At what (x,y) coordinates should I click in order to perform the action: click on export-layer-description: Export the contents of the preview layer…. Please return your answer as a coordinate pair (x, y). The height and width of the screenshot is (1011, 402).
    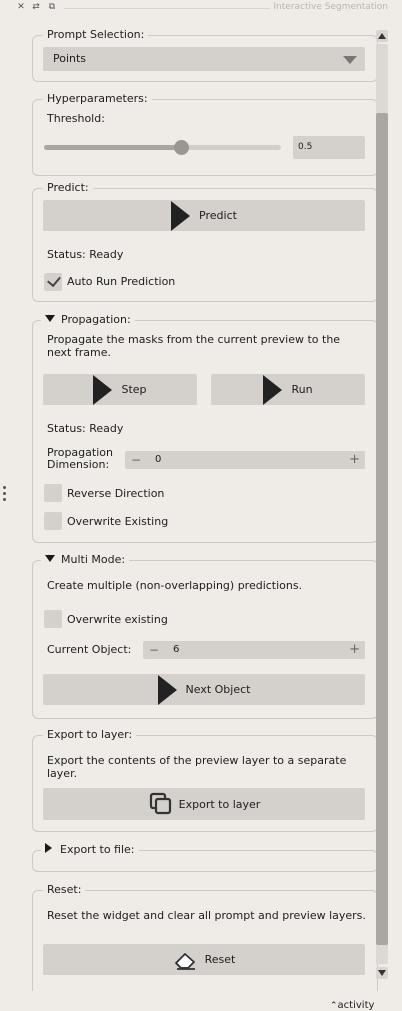
    Looking at the image, I should click on (197, 767).